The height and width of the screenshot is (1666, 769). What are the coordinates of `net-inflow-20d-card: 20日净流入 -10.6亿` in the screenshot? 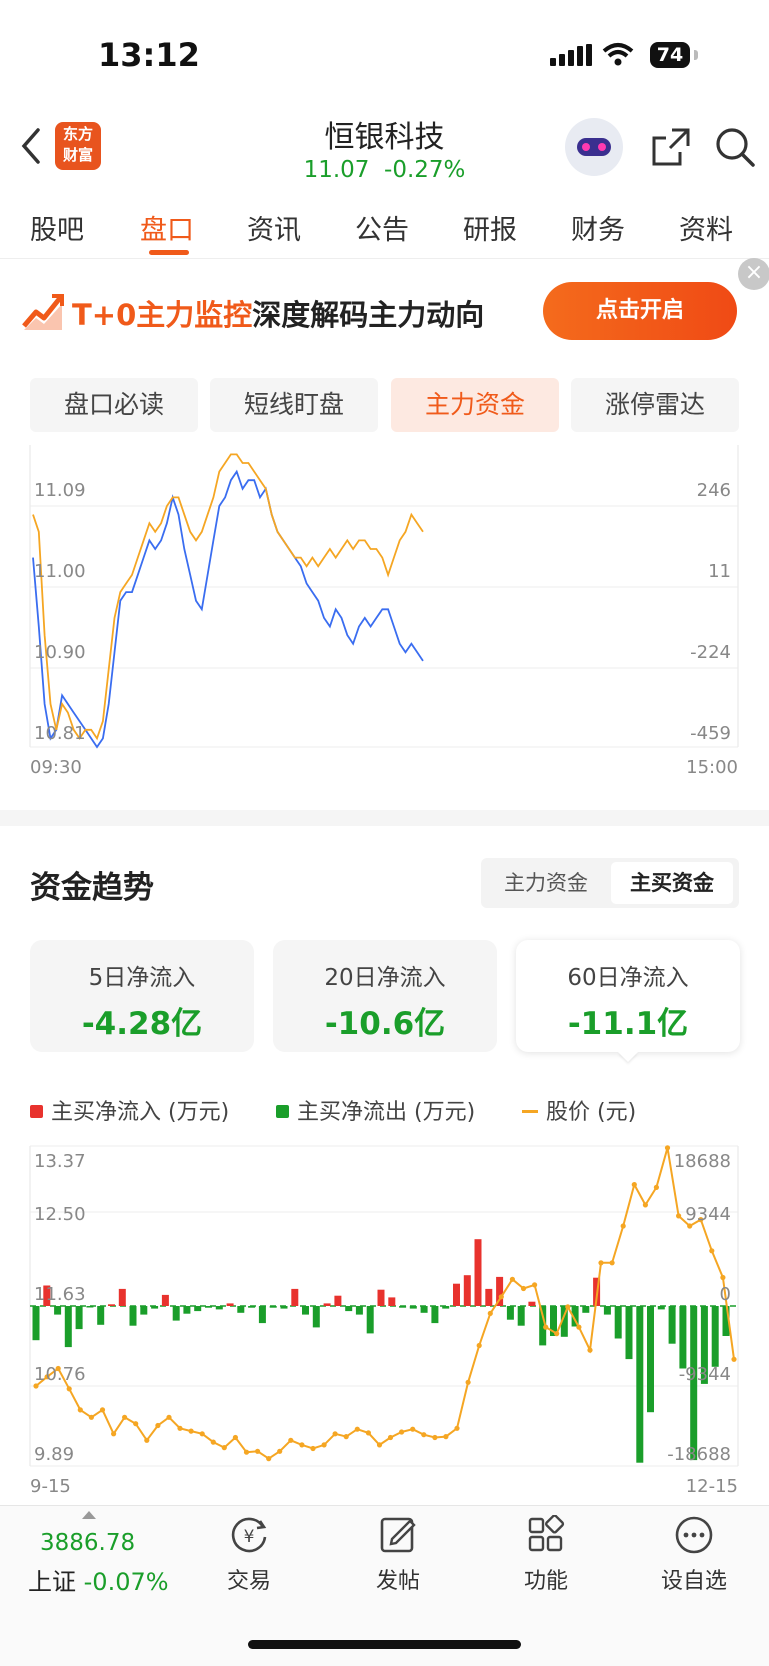 It's located at (385, 996).